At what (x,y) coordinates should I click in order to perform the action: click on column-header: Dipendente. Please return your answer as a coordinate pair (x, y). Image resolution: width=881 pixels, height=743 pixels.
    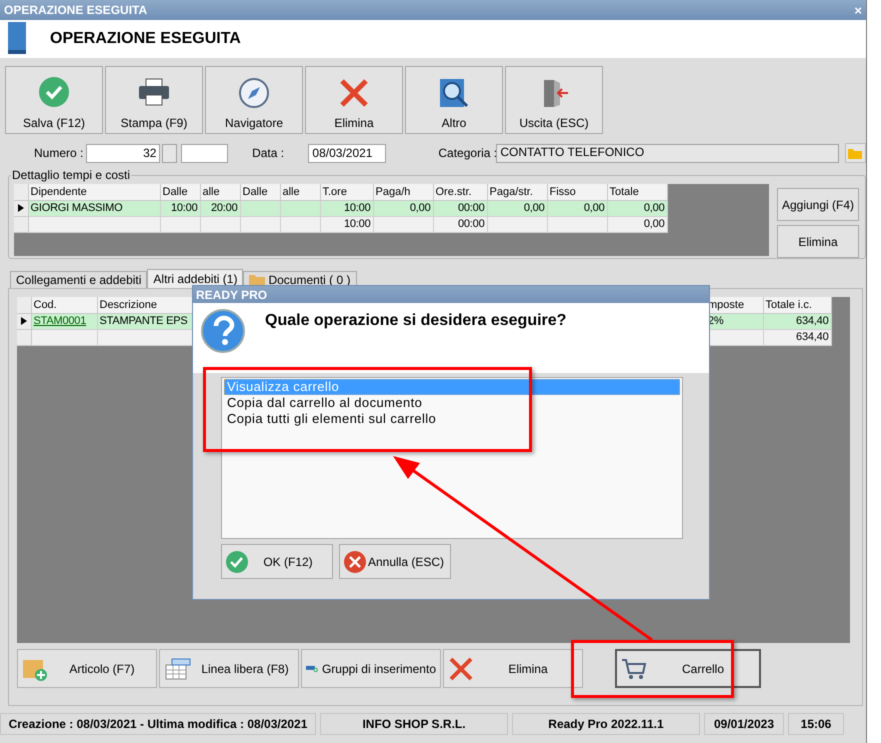
    Looking at the image, I should click on (94, 192).